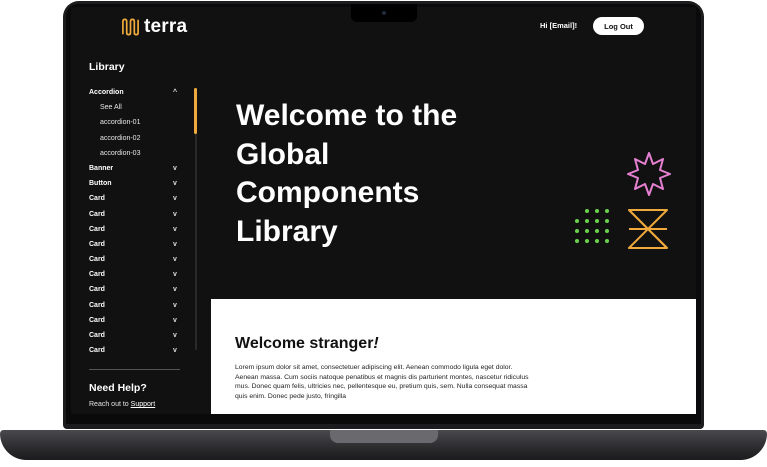 This screenshot has height=467, width=767. Describe the element at coordinates (592, 226) in the screenshot. I see `dot-grid-icon` at that location.